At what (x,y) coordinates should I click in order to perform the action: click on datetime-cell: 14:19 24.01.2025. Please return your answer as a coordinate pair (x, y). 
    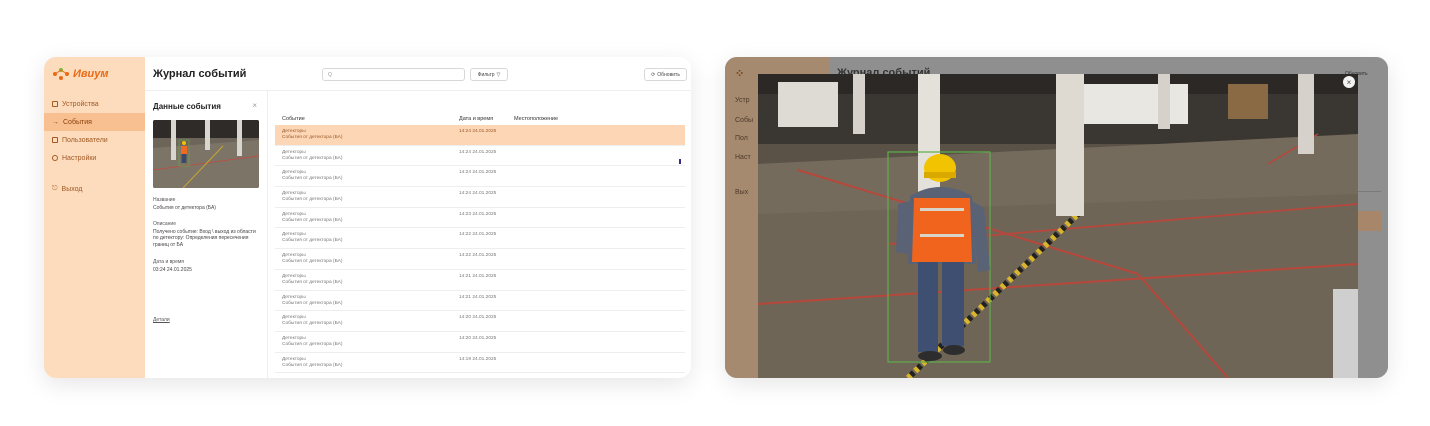
    Looking at the image, I should click on (478, 359).